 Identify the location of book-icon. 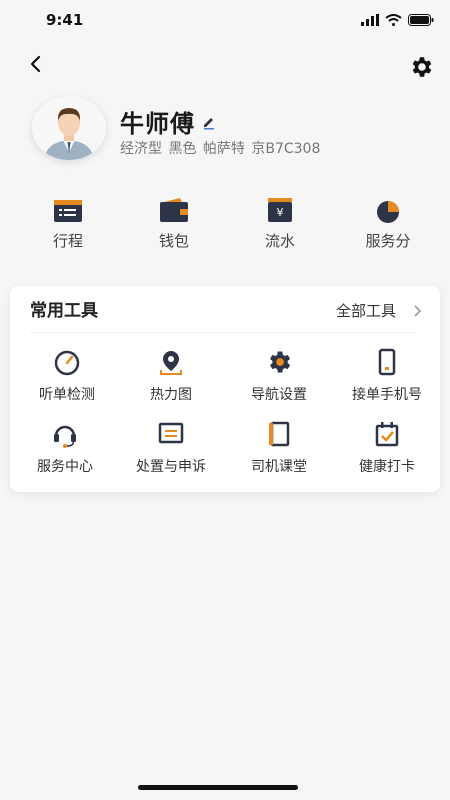
(279, 434).